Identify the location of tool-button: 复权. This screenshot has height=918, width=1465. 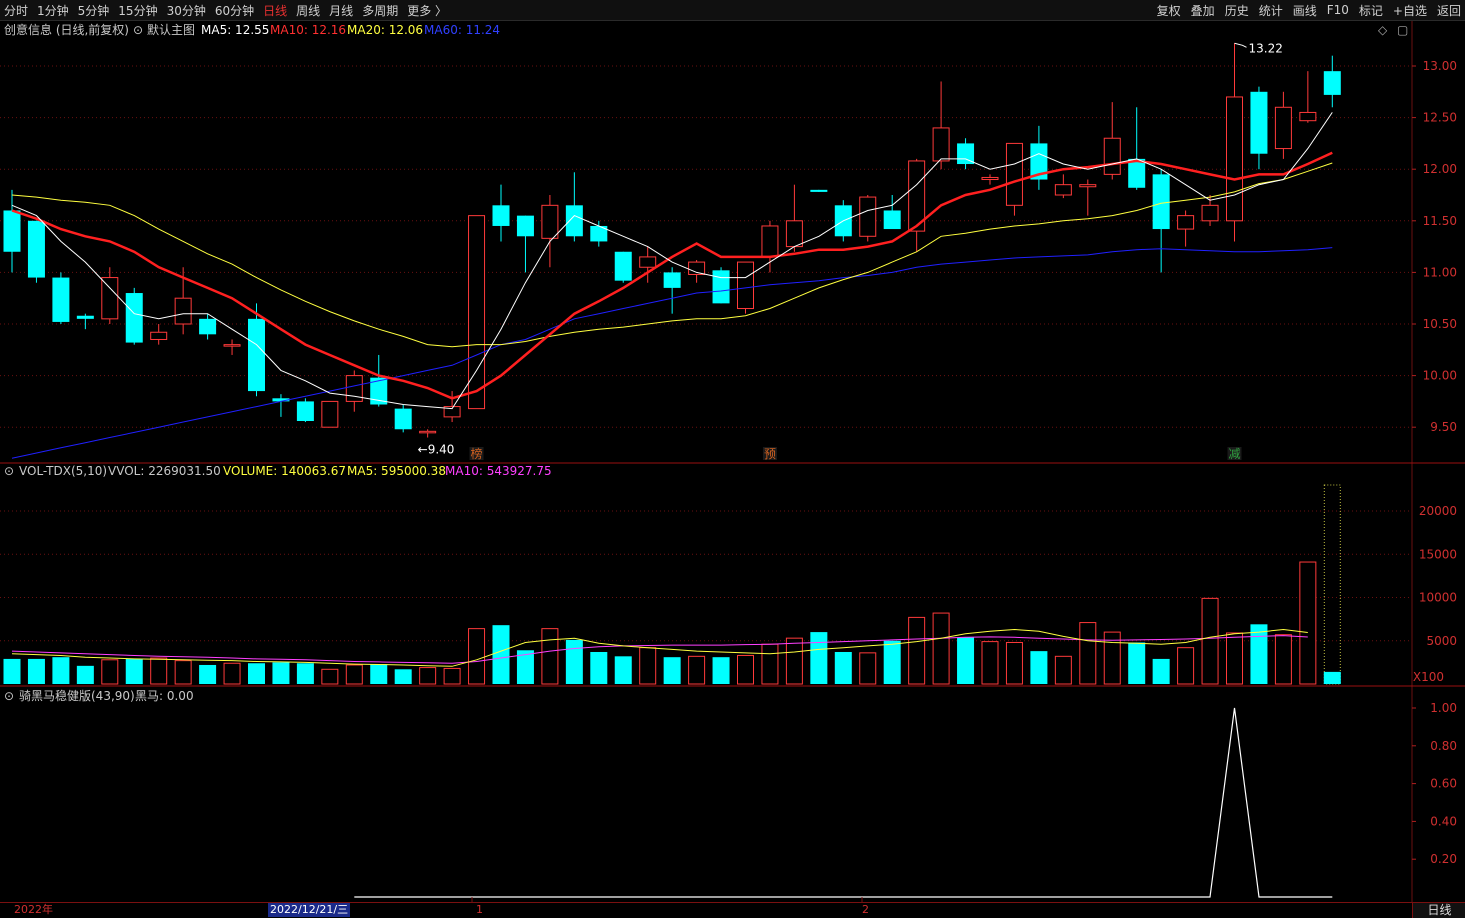
(1169, 10).